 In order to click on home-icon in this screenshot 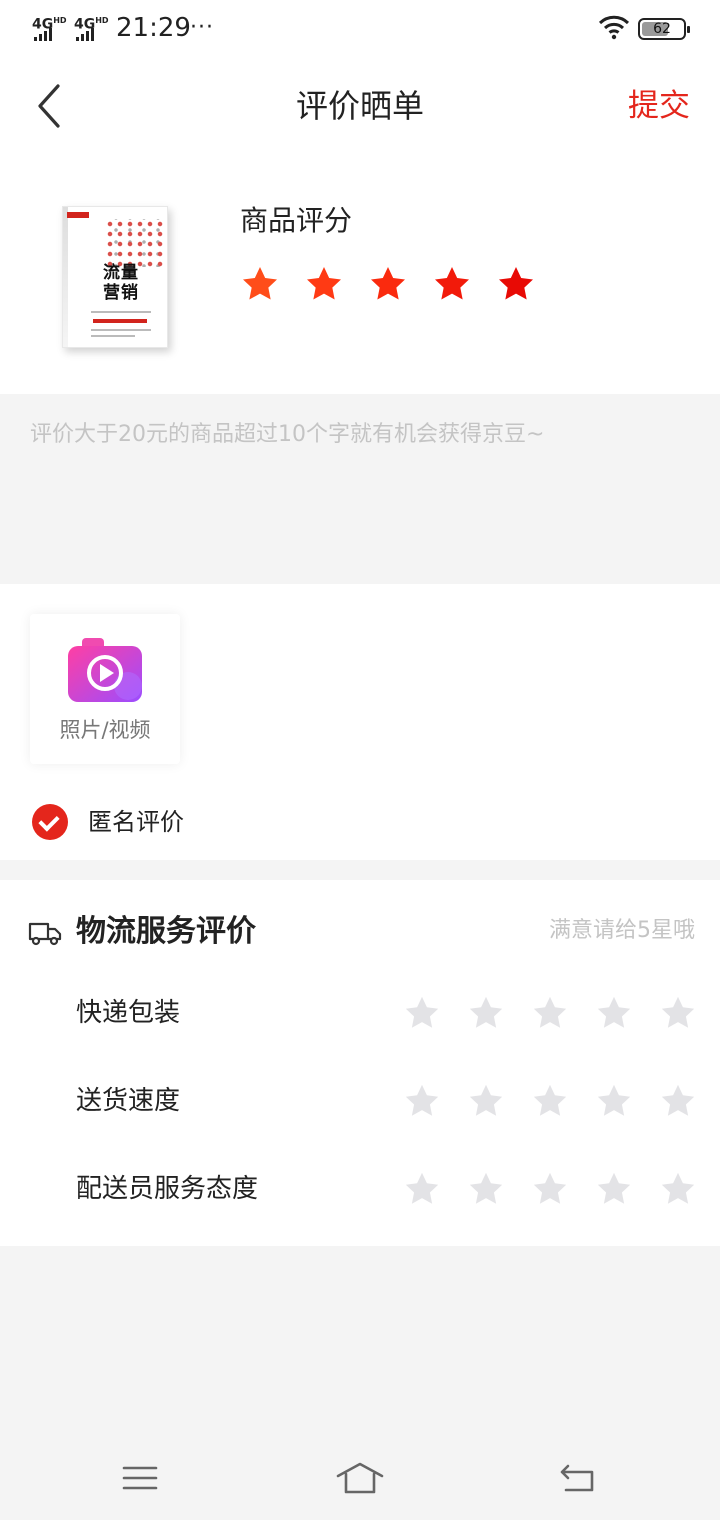, I will do `click(360, 1478)`.